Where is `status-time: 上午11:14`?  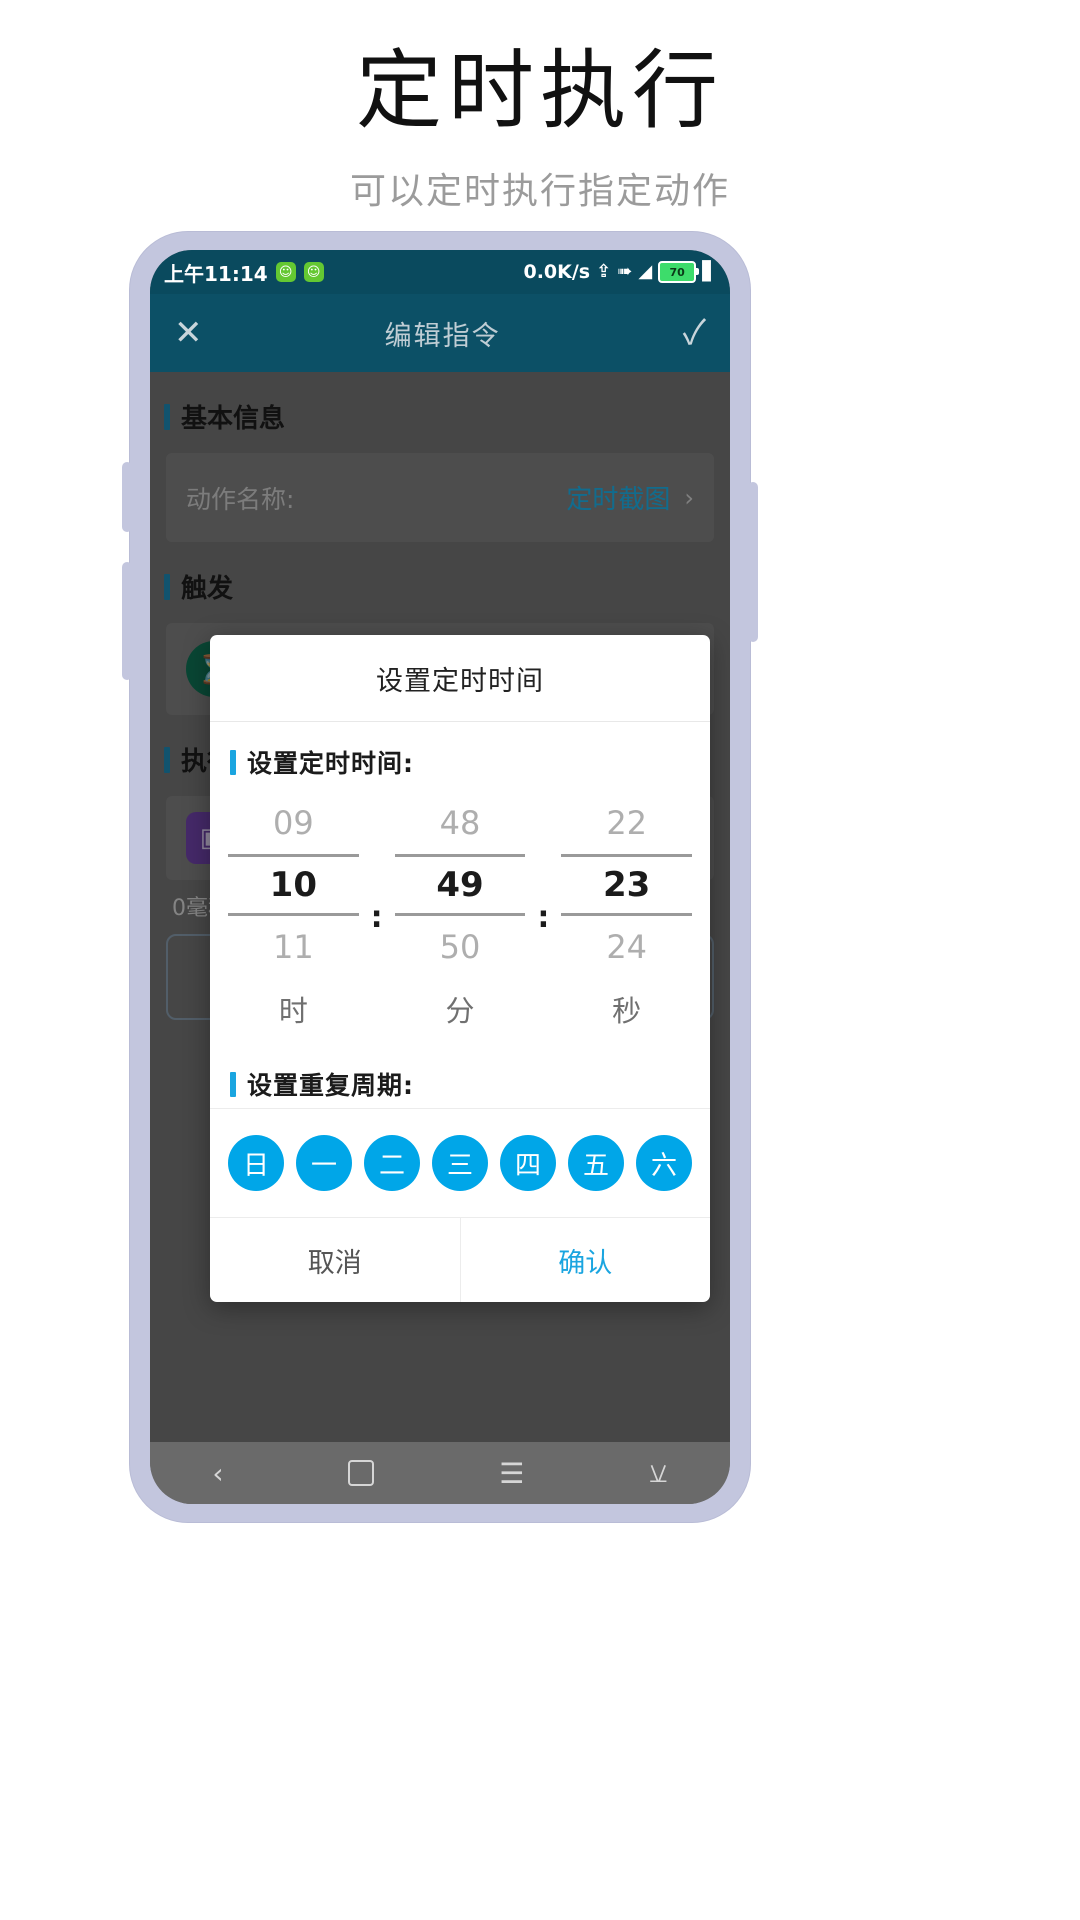
status-time: 上午11:14 is located at coordinates (216, 273).